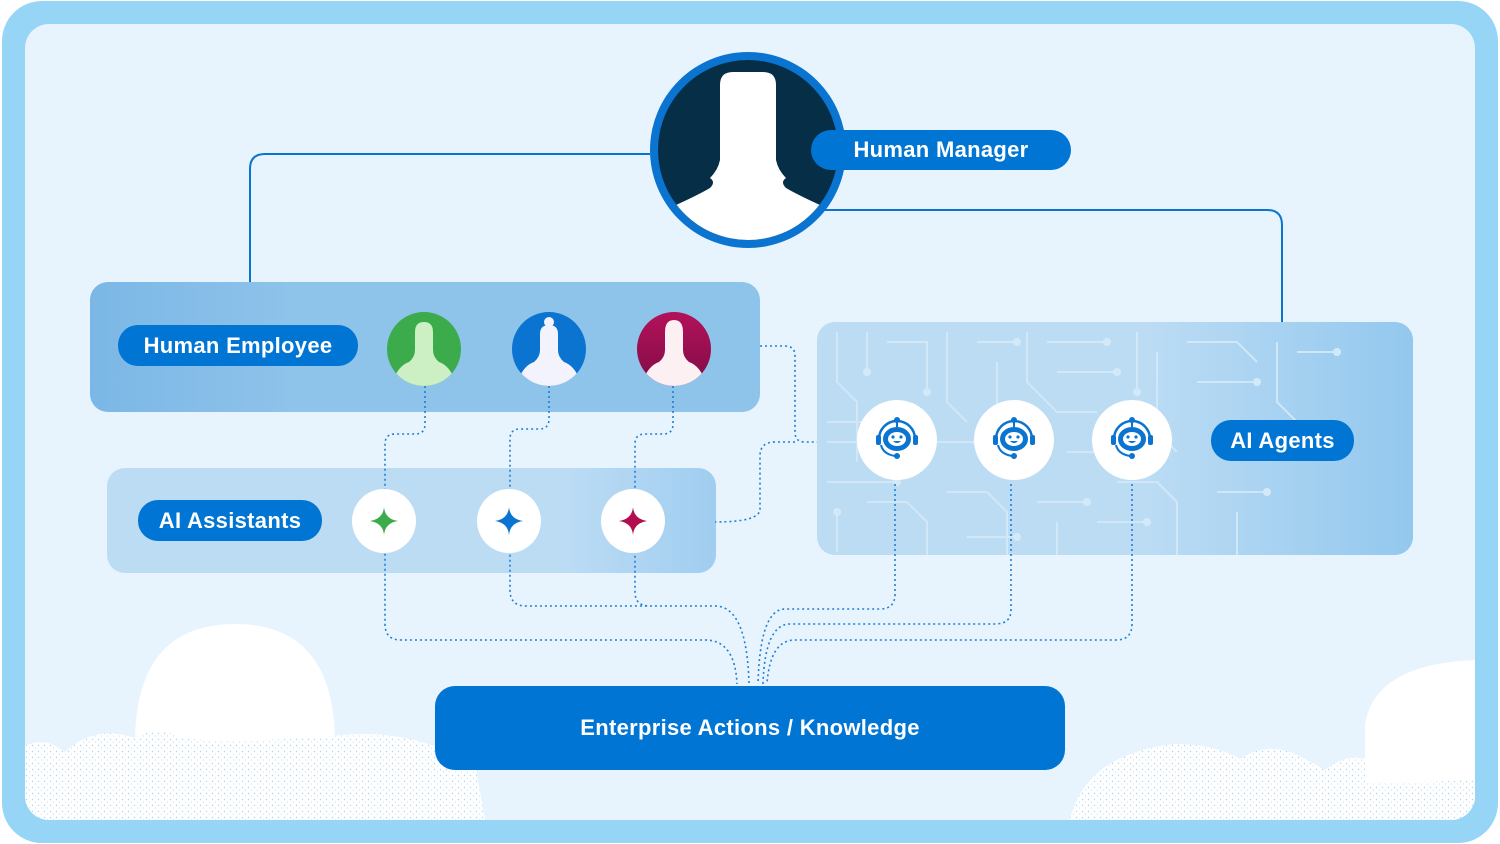  Describe the element at coordinates (750, 728) in the screenshot. I see `enterprise-actions-knowledge-box: Enterprise Actions / Knowledge` at that location.